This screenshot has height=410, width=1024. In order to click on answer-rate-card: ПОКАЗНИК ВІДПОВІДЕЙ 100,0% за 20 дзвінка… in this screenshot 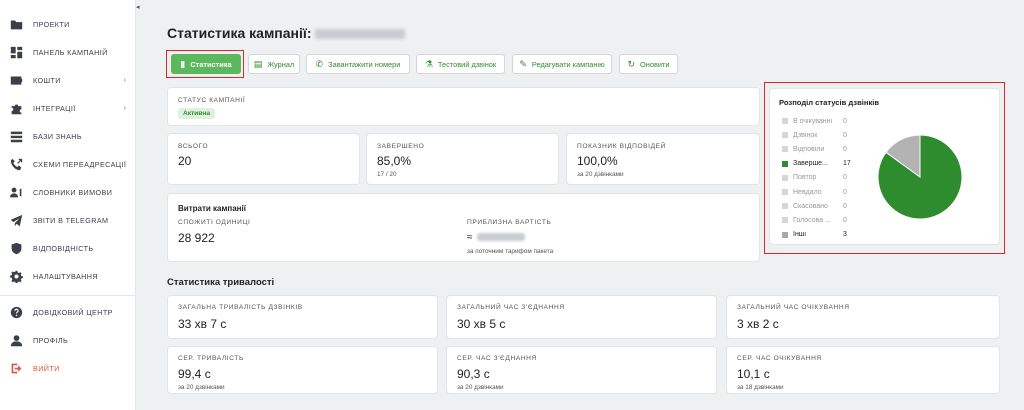, I will do `click(663, 159)`.